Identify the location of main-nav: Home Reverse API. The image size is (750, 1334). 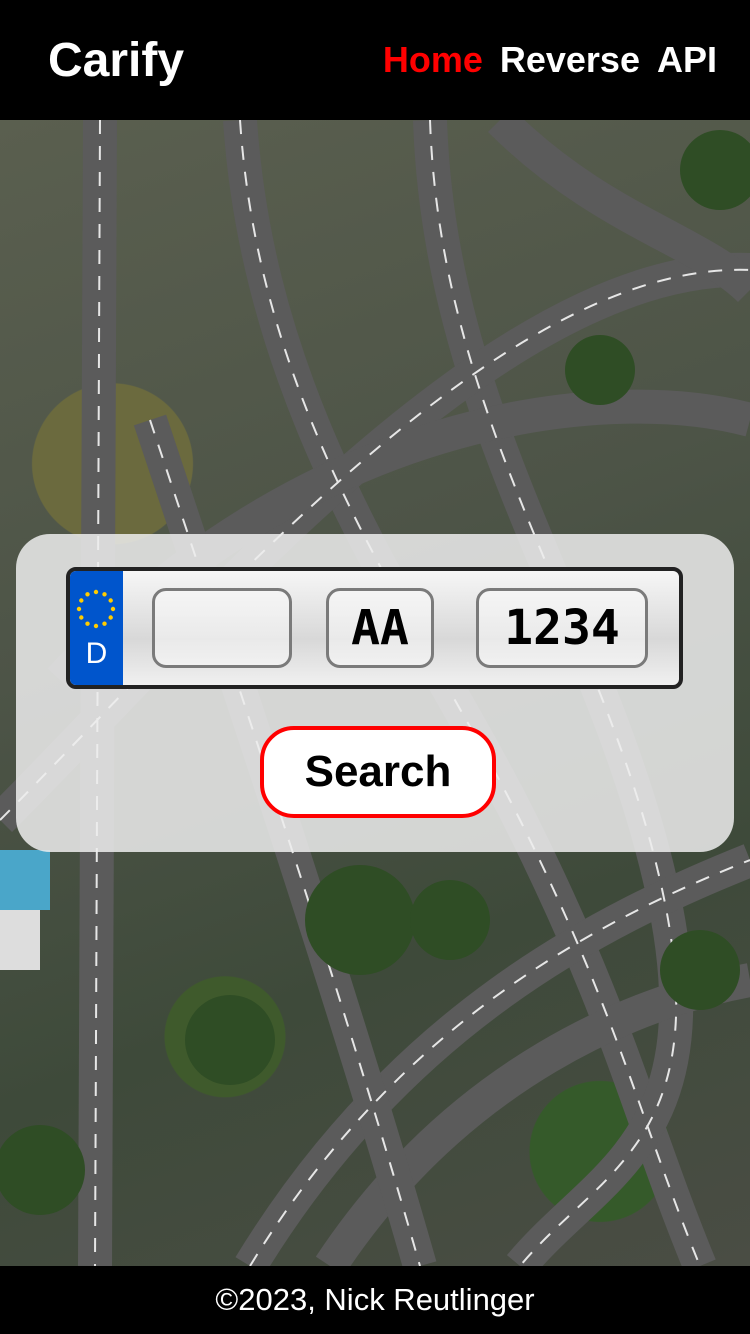
(550, 60).